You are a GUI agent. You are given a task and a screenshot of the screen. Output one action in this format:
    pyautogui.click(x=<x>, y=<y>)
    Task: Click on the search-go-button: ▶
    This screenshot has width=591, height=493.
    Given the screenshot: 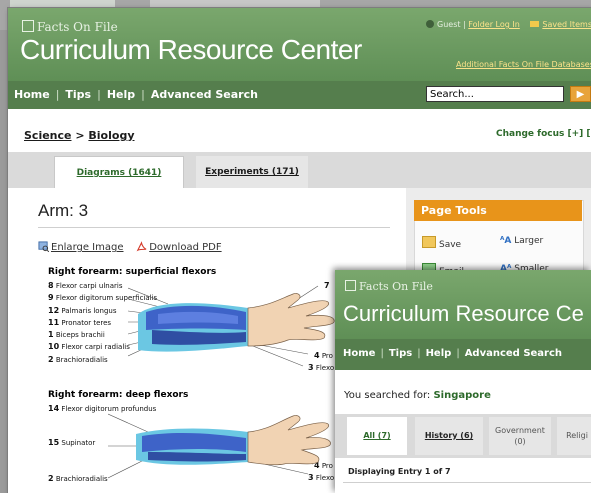 What is the action you would take?
    pyautogui.click(x=580, y=94)
    